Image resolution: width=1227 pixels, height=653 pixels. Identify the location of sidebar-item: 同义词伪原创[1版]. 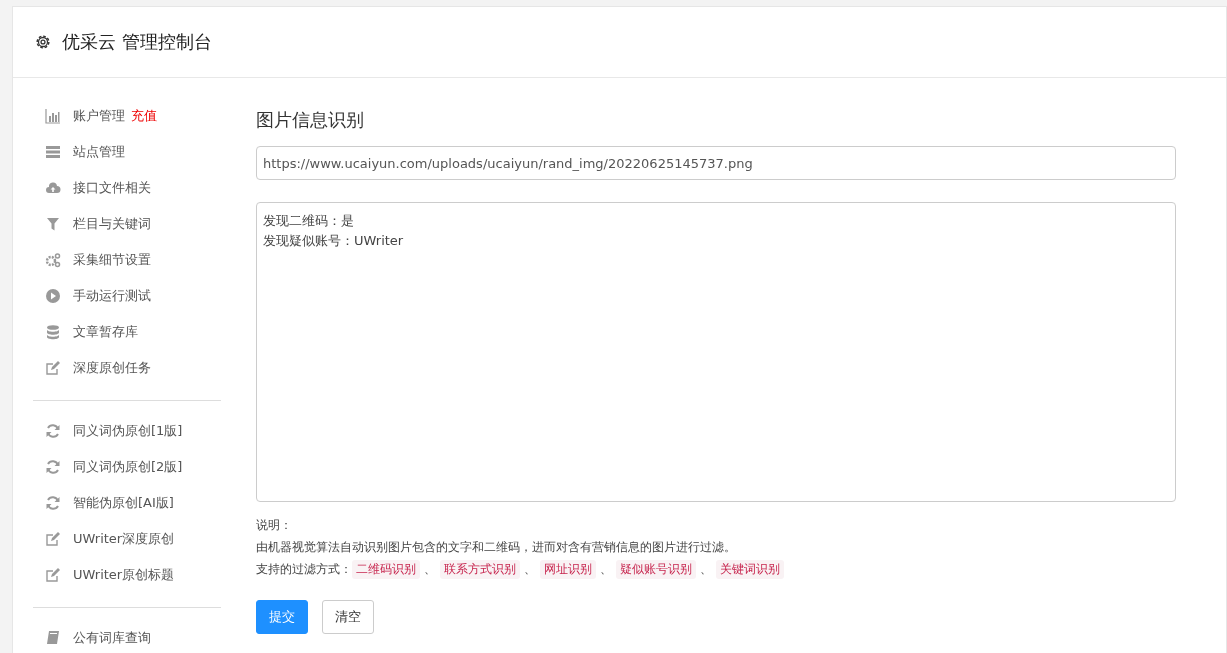
(127, 431).